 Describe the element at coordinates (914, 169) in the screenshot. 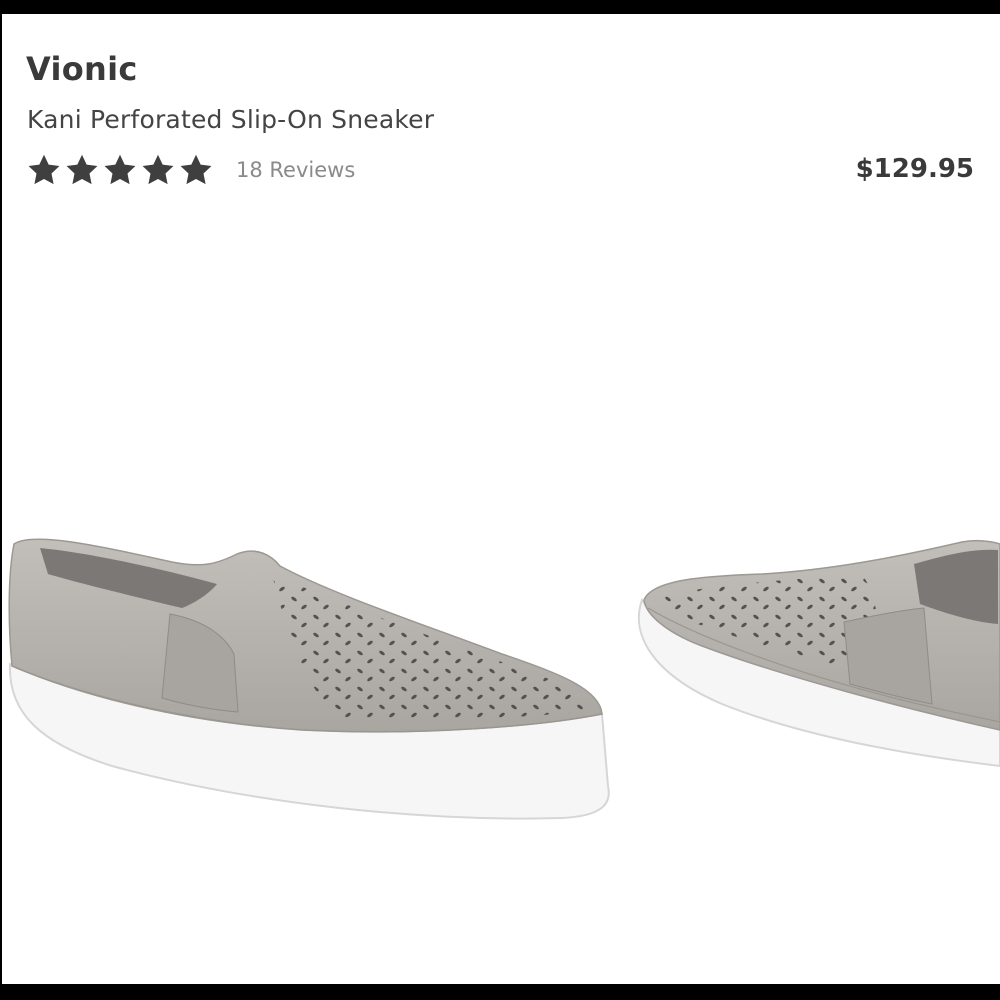

I see `product-price: $129.95` at that location.